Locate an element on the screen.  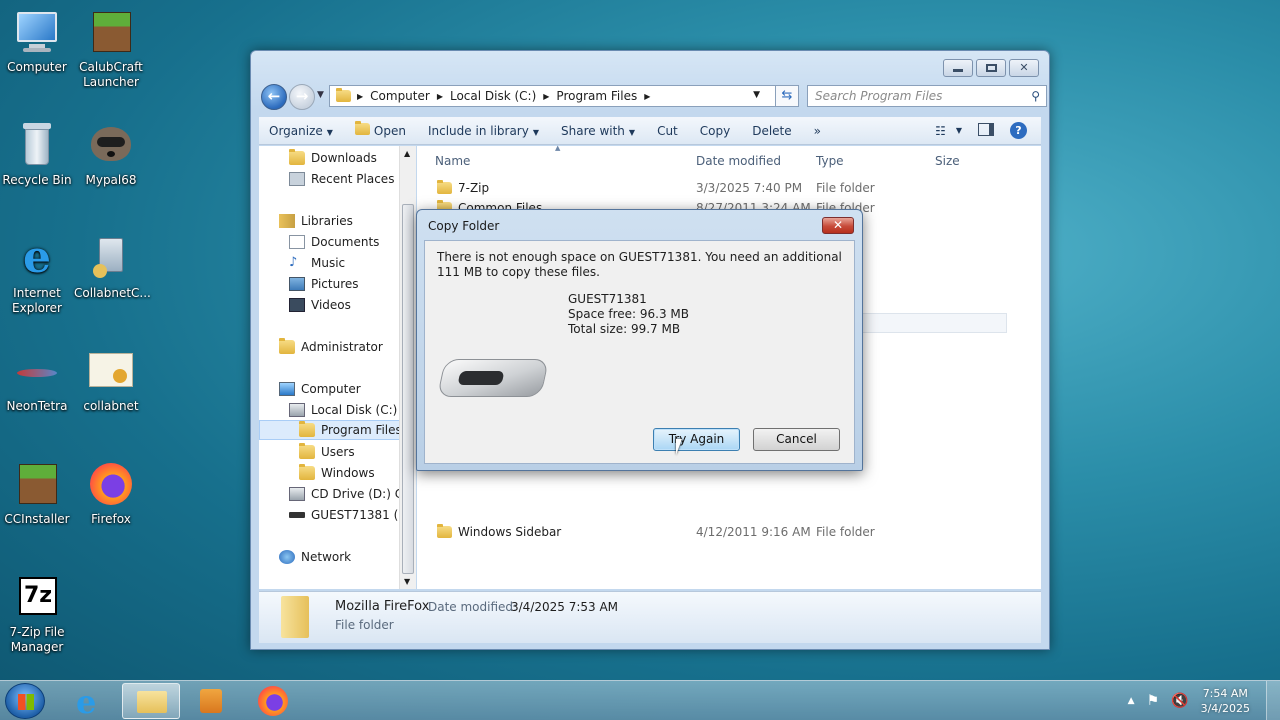
nav-item-videos: Videos is located at coordinates (320, 305).